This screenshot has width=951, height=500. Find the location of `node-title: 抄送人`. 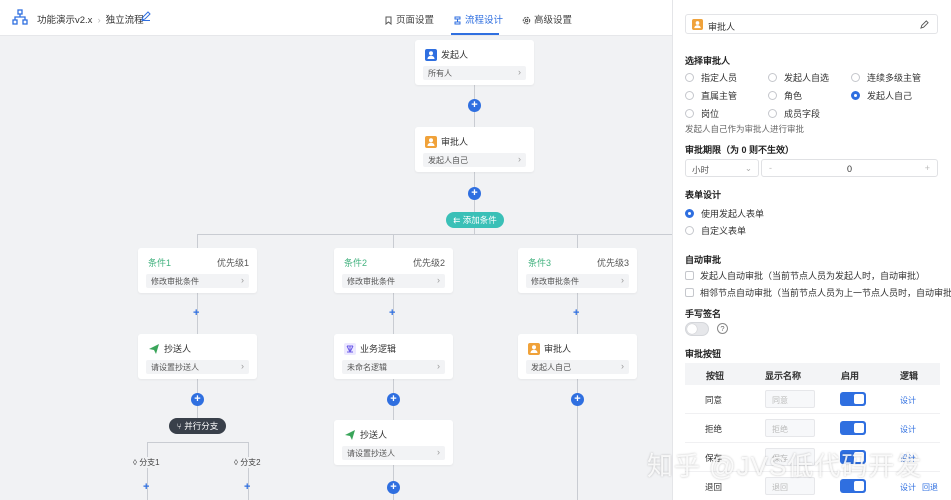

node-title: 抄送人 is located at coordinates (374, 435).